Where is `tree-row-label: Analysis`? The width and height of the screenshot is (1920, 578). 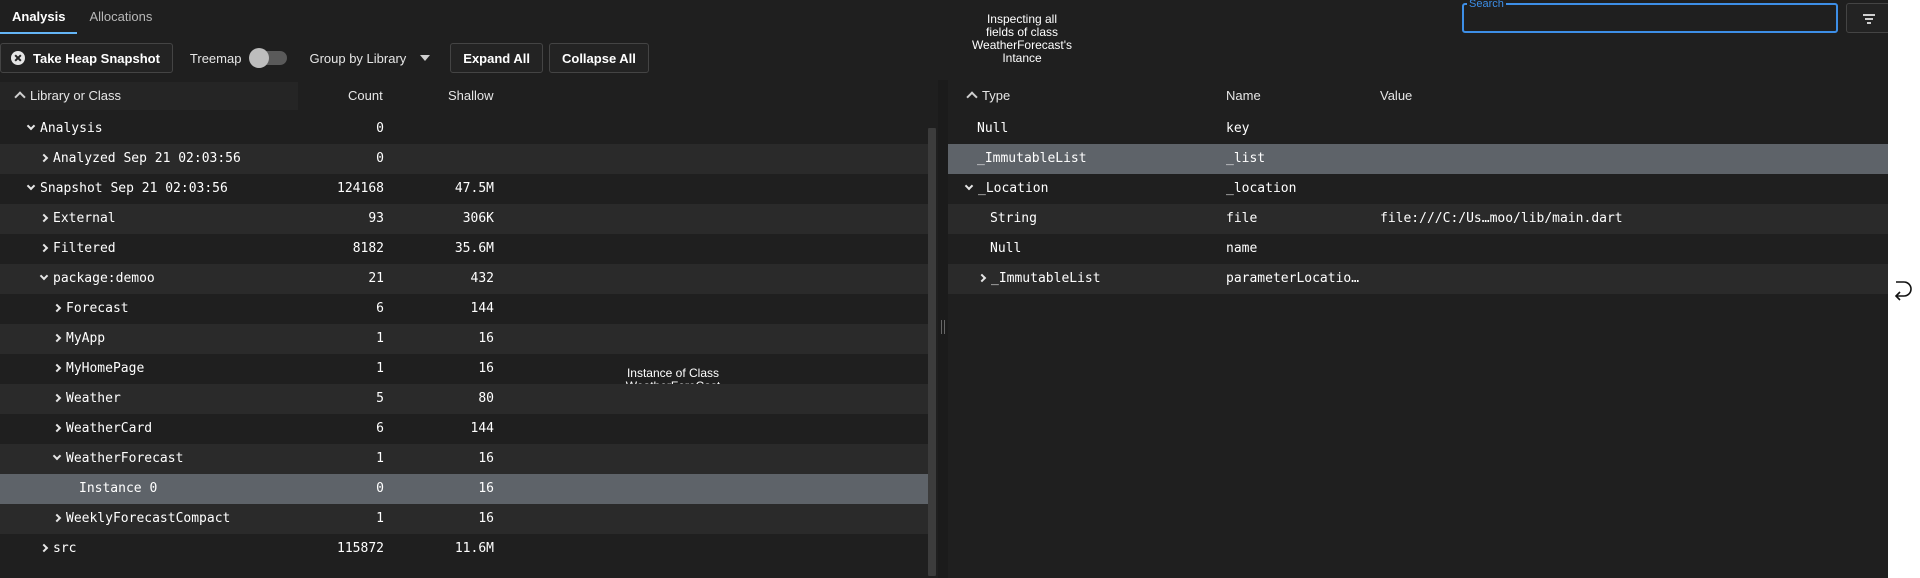
tree-row-label: Analysis is located at coordinates (71, 128).